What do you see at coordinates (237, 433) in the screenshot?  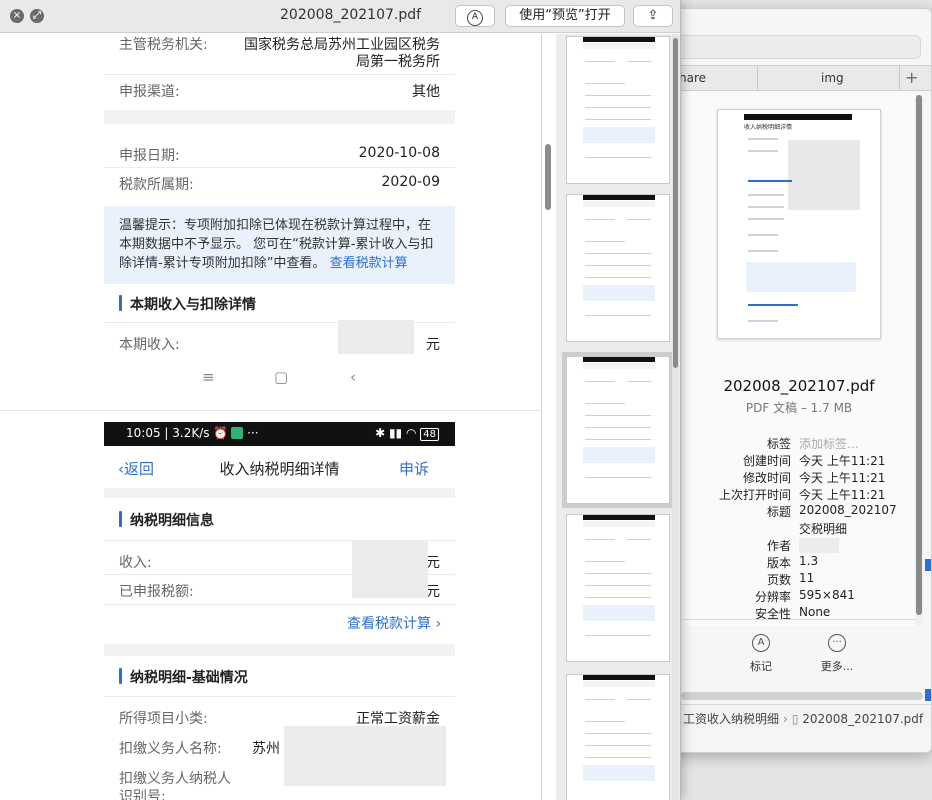 I see `app-icon` at bounding box center [237, 433].